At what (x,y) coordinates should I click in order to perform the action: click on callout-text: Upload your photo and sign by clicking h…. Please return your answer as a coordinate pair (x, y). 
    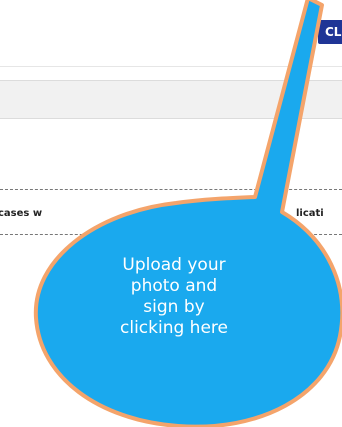
    Looking at the image, I should click on (174, 297).